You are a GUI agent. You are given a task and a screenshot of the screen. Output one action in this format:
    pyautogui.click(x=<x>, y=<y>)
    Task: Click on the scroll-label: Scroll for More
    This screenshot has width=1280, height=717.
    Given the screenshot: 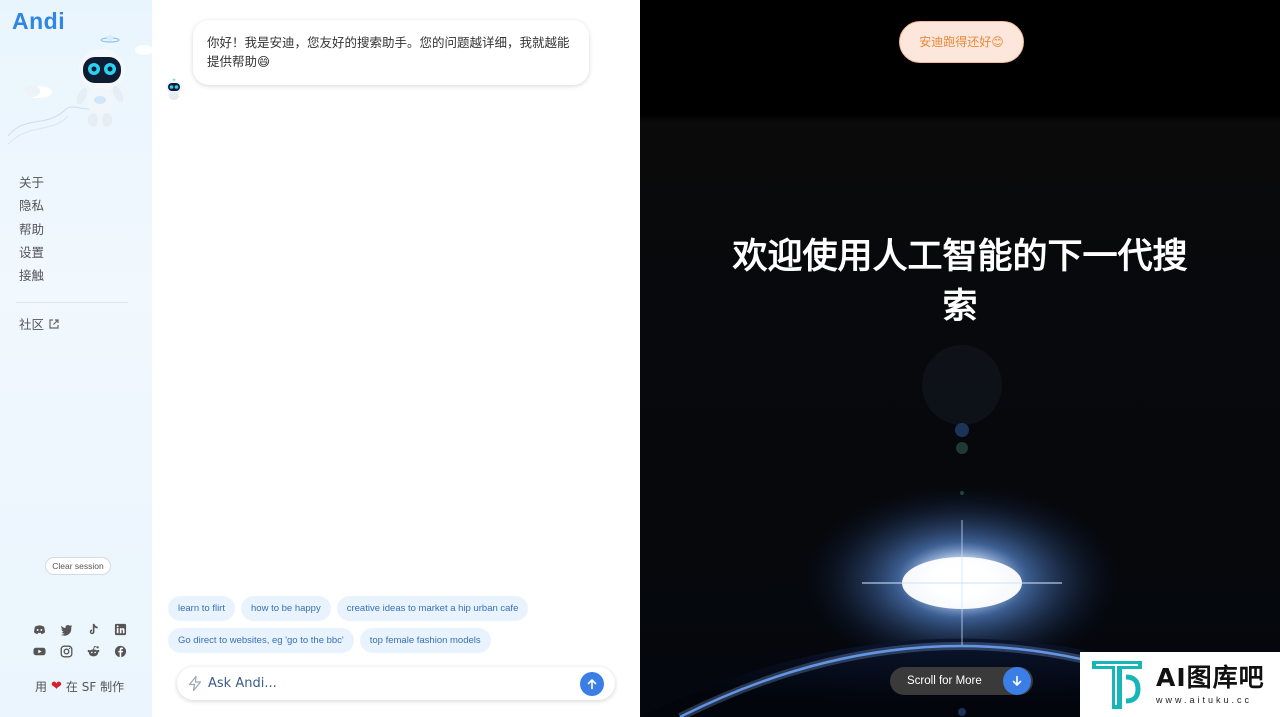 What is the action you would take?
    pyautogui.click(x=944, y=681)
    